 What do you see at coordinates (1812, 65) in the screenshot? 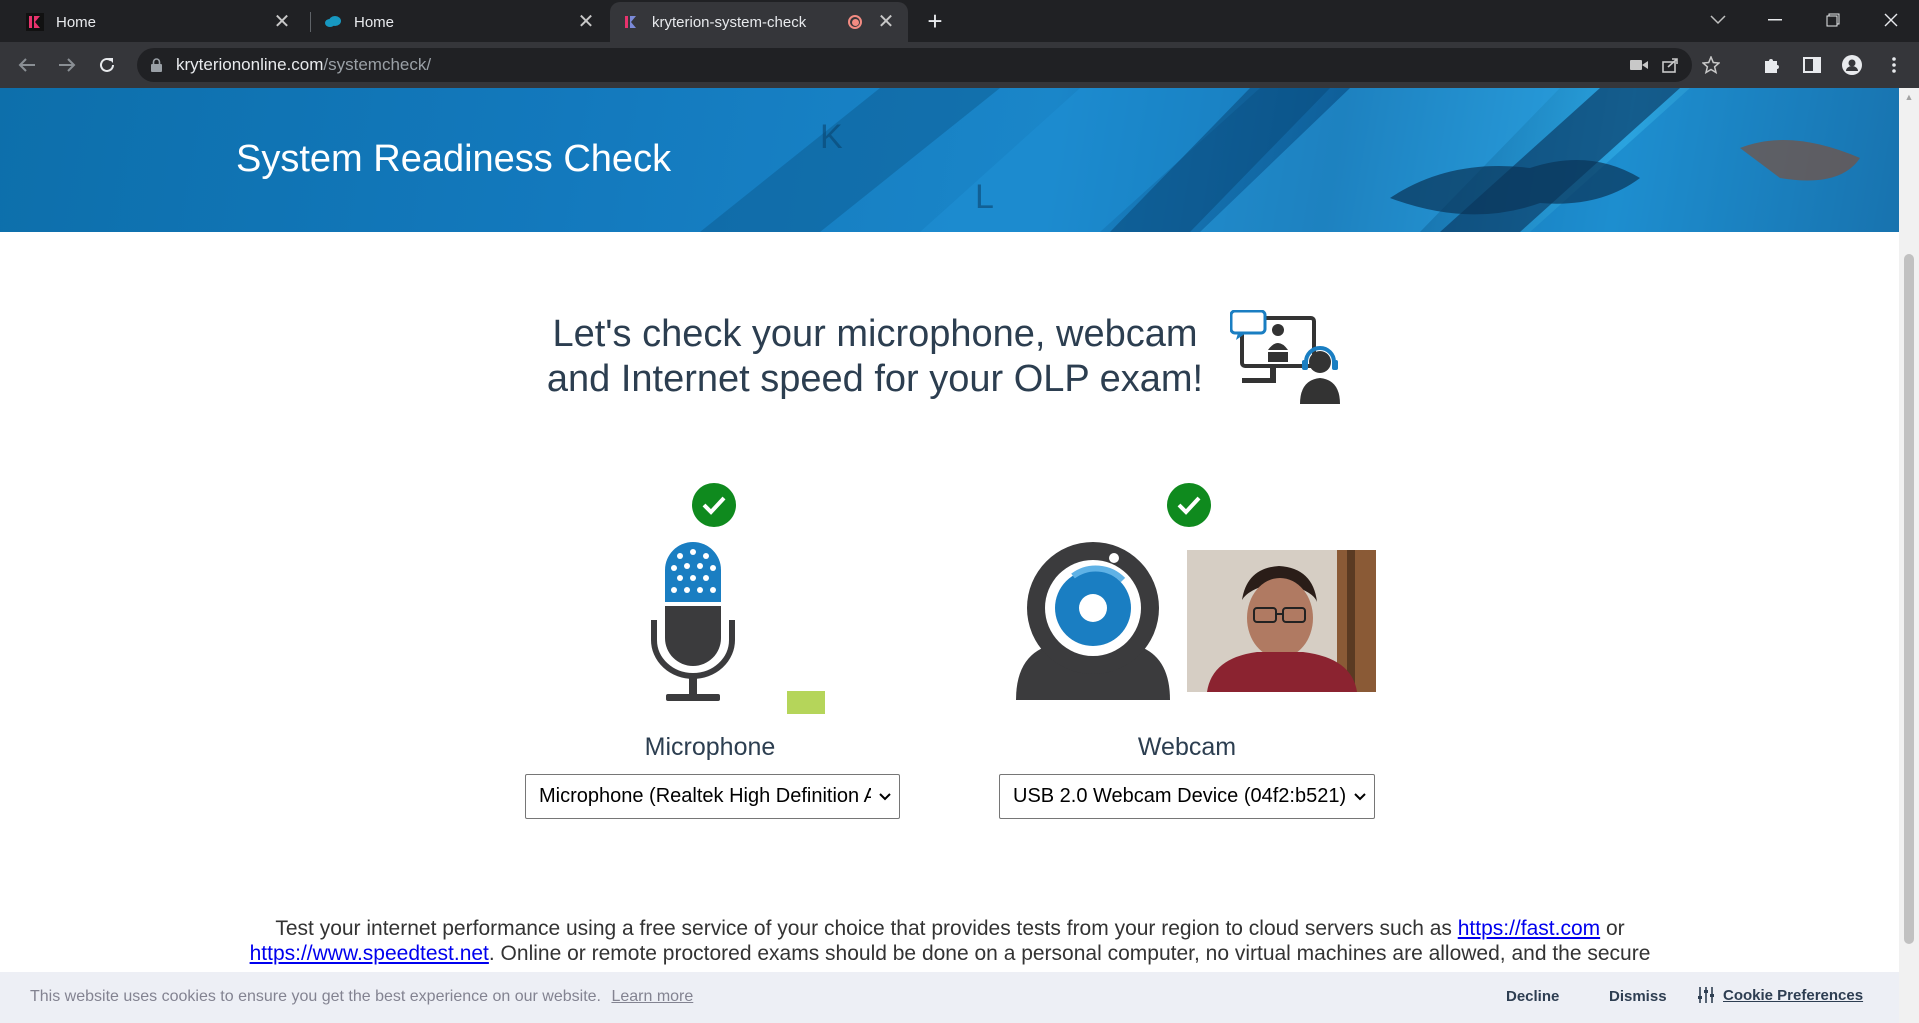
I see `side-panel-icon` at bounding box center [1812, 65].